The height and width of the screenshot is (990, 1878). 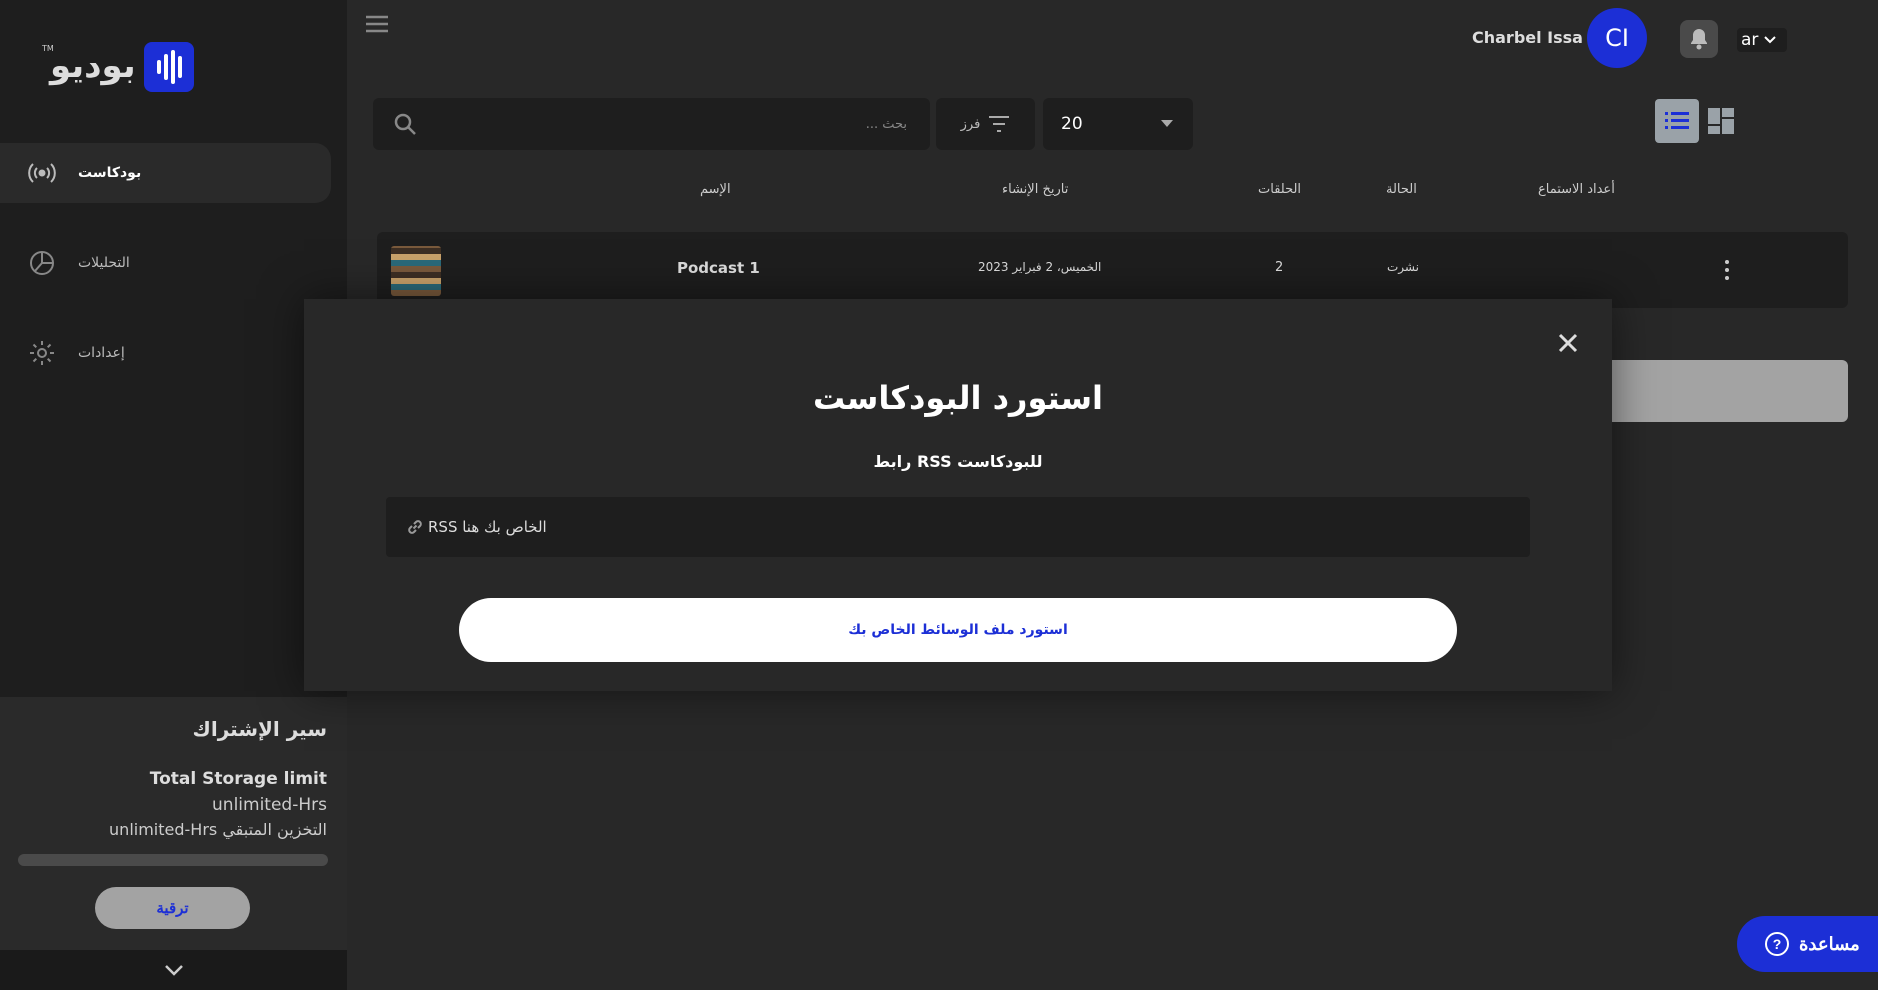 I want to click on column-header-status: الحالة, so click(x=1401, y=189).